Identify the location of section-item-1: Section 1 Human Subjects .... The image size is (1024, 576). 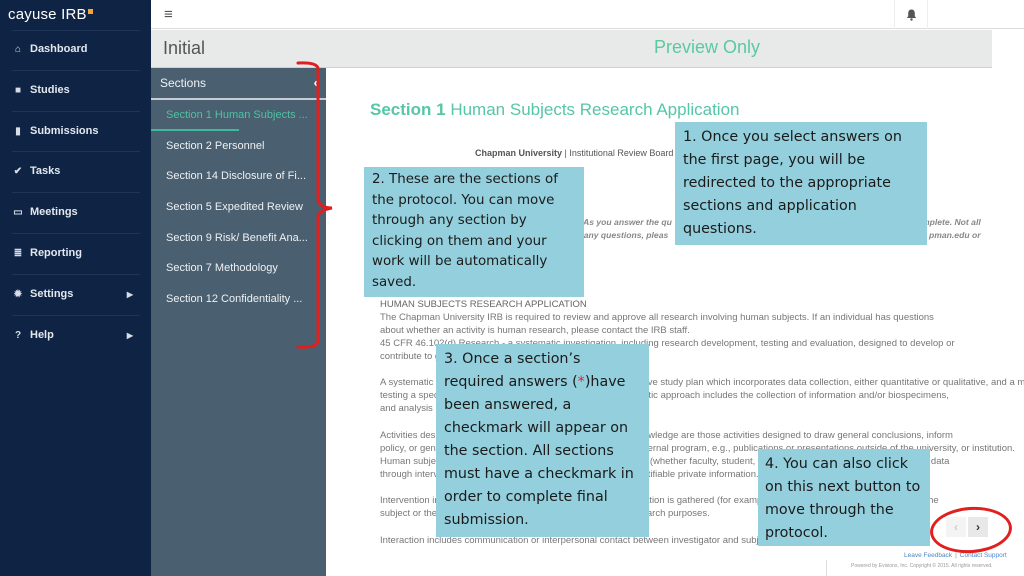
(238, 115).